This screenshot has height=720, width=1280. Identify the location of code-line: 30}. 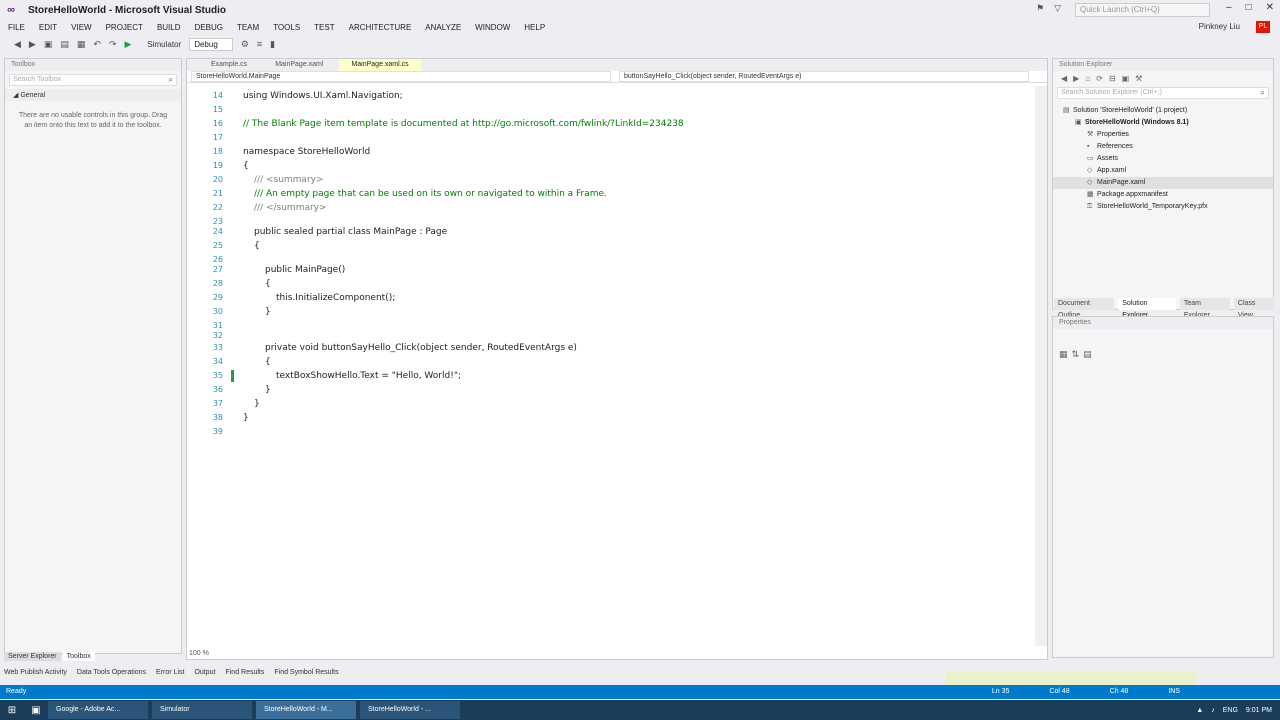
(610, 312).